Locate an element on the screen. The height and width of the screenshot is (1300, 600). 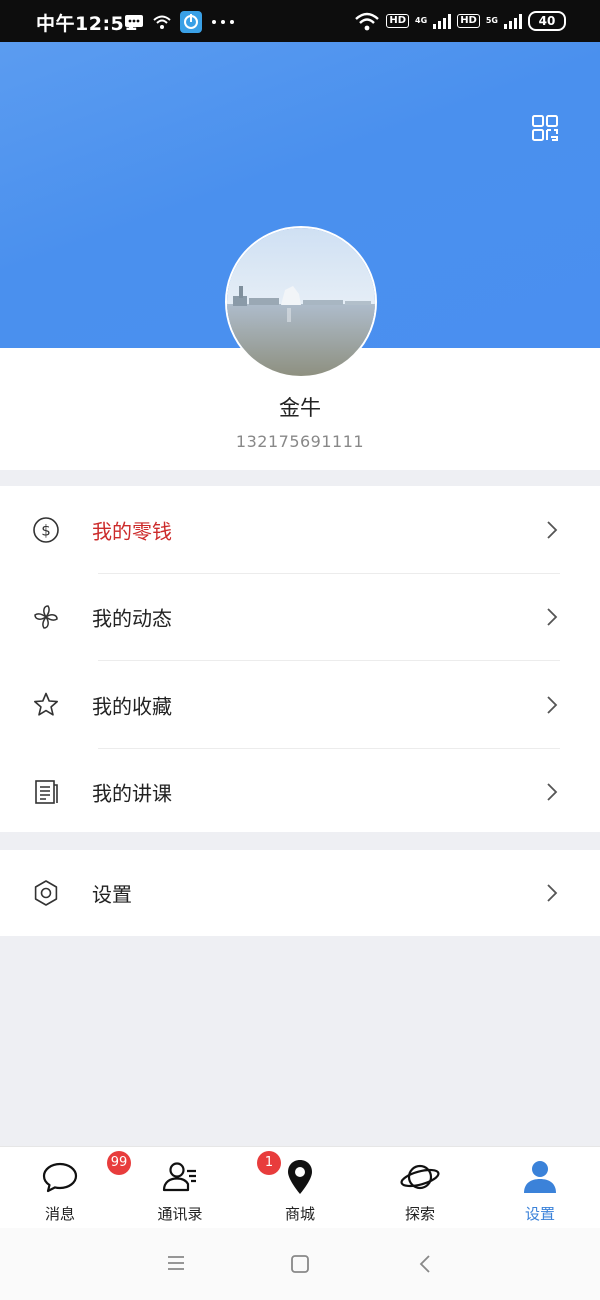
settings-menu-group: 设置 is located at coordinates (300, 893).